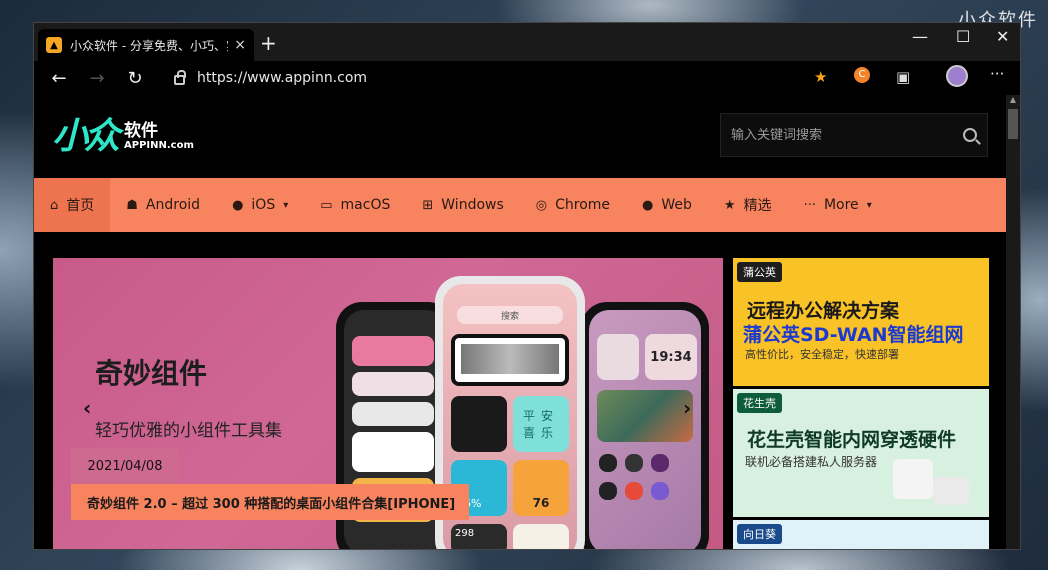  Describe the element at coordinates (645, 416) in the screenshot. I see `map-widget` at that location.